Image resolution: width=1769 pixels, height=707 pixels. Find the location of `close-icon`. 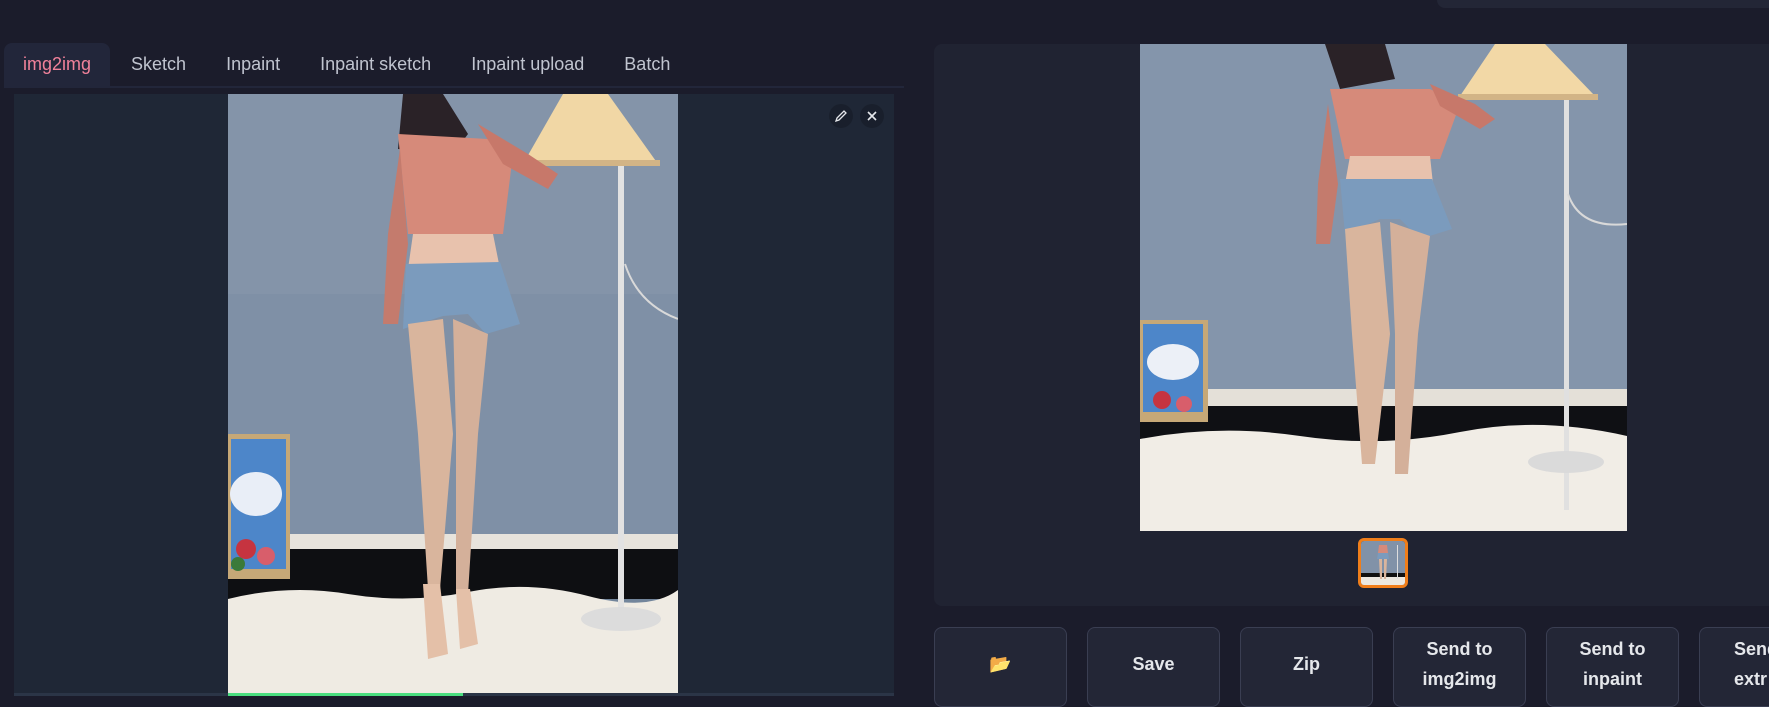

close-icon is located at coordinates (872, 116).